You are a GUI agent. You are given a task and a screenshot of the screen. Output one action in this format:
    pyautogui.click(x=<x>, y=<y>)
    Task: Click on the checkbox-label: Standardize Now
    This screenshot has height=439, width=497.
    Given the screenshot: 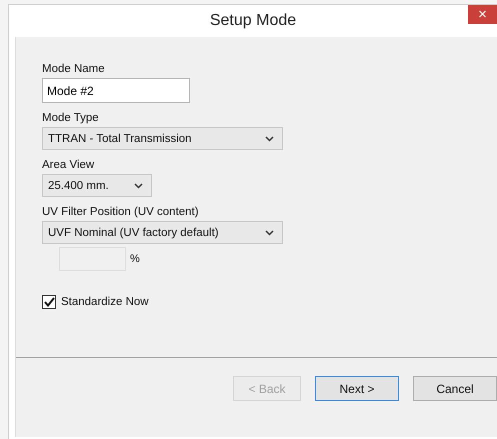 What is the action you would take?
    pyautogui.click(x=105, y=302)
    